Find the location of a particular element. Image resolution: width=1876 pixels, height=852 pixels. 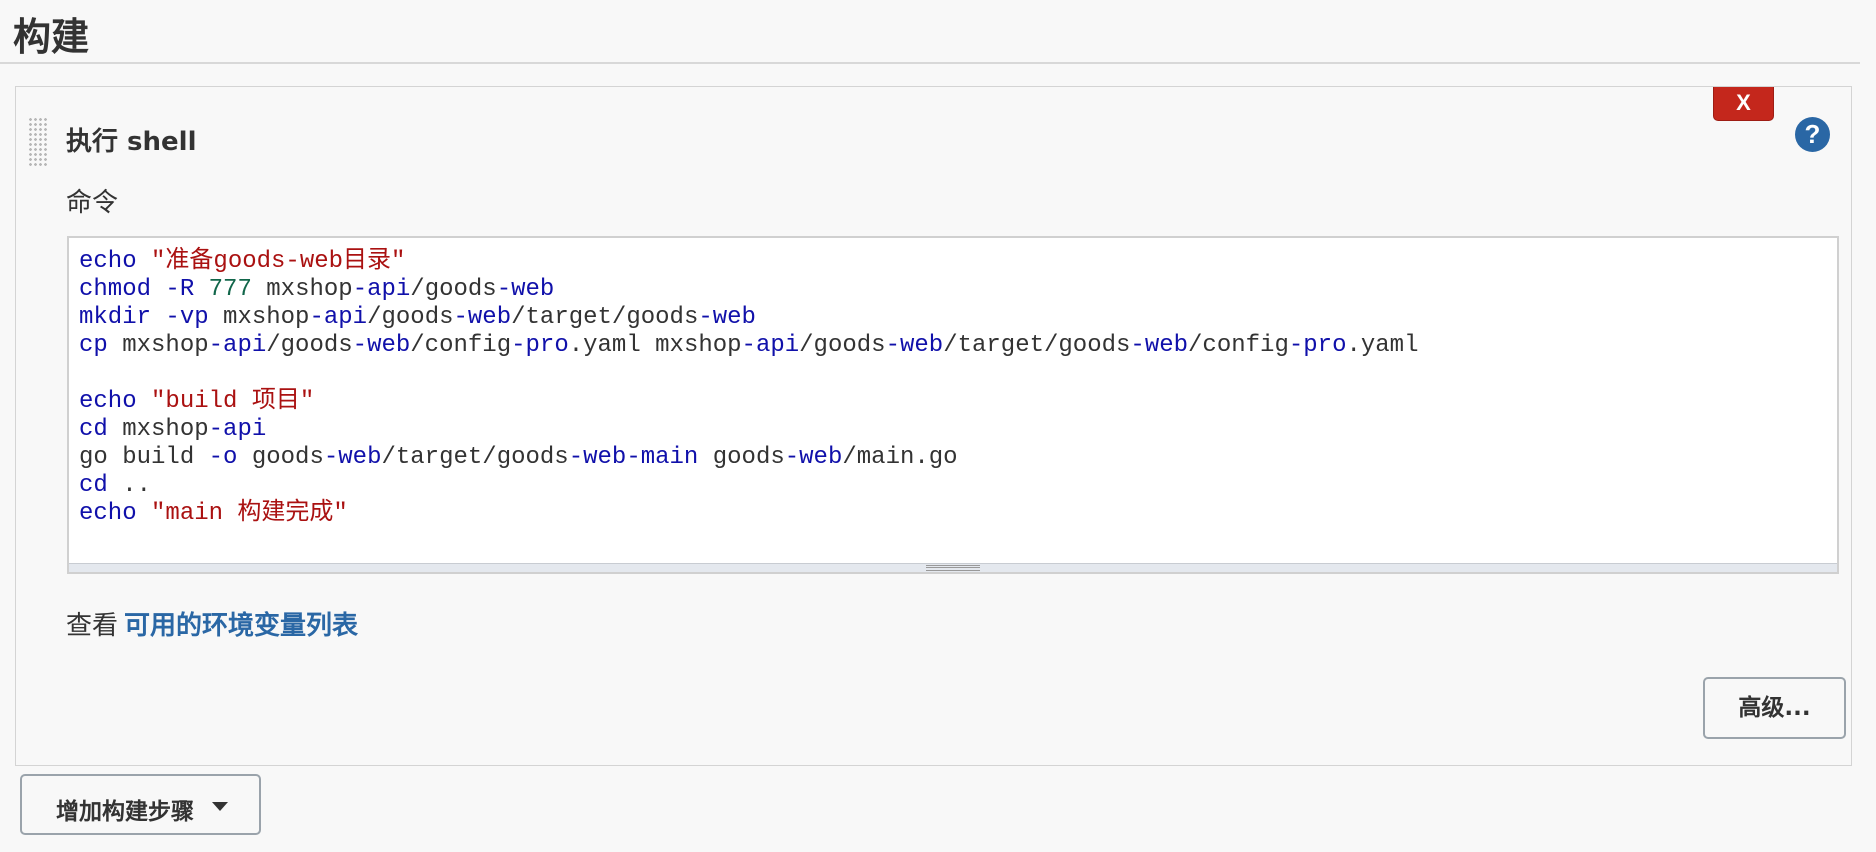

add-build-step-button: 增加构建步骤 is located at coordinates (140, 804).